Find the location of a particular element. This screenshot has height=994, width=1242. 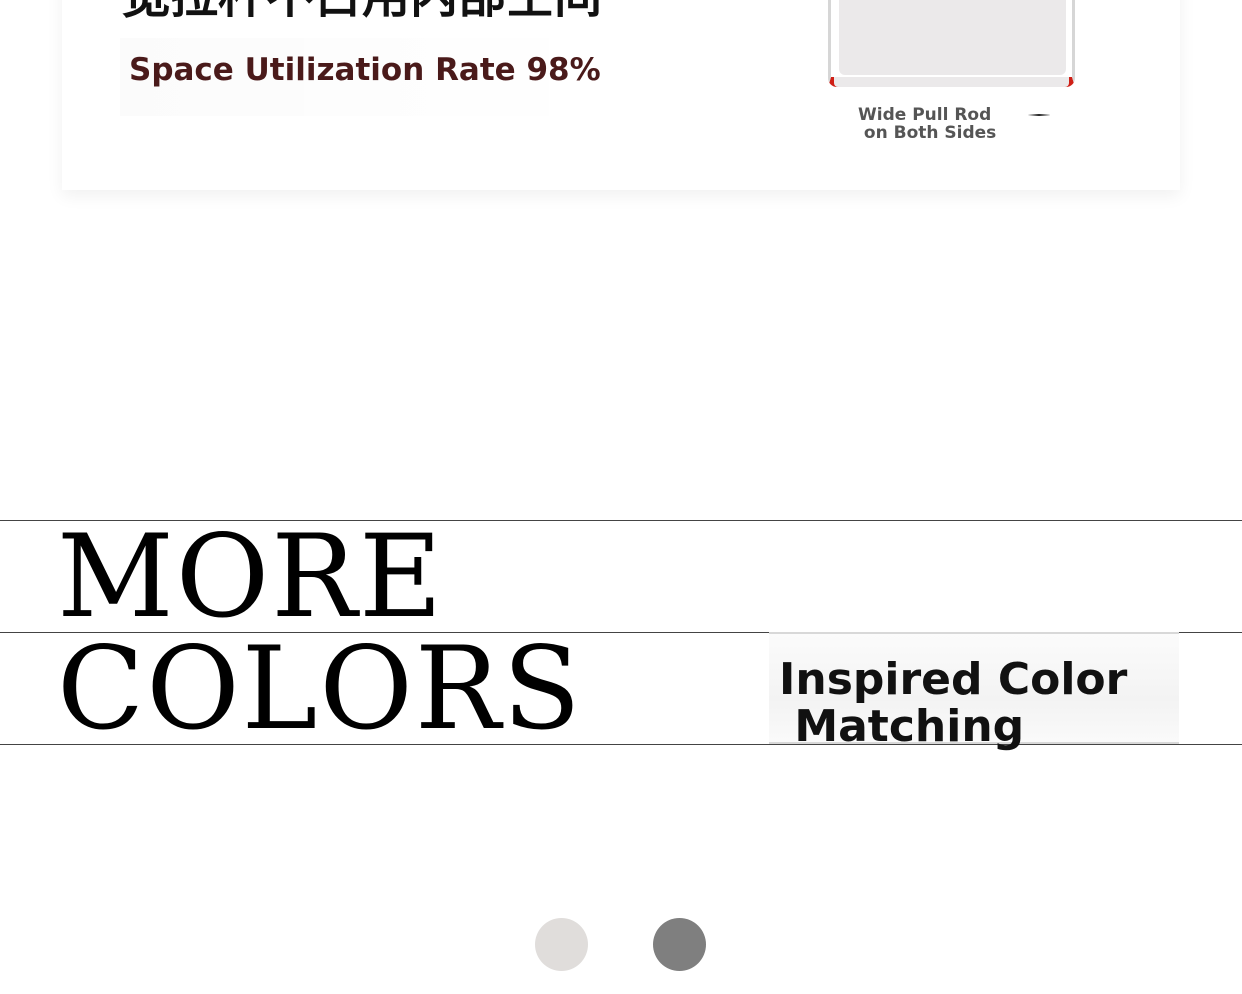

more-heading: MORE is located at coordinates (251, 576).